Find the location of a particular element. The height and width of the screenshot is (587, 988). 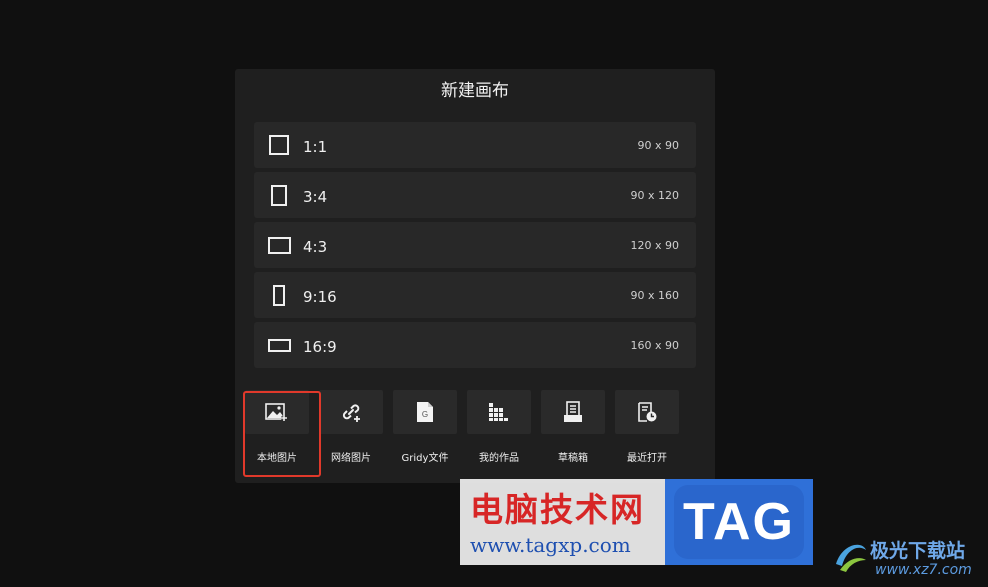

ratio-size: 160 x 90 is located at coordinates (655, 345).